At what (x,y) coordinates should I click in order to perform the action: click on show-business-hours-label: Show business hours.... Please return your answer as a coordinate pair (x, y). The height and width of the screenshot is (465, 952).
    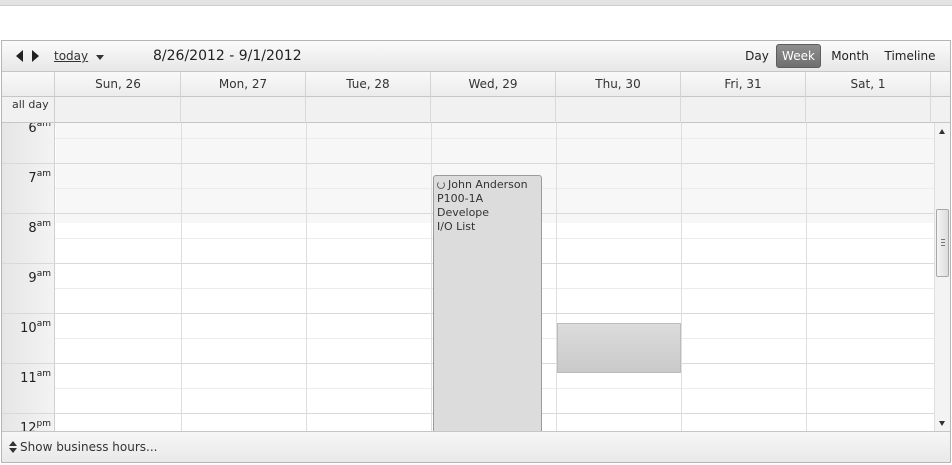
    Looking at the image, I should click on (89, 447).